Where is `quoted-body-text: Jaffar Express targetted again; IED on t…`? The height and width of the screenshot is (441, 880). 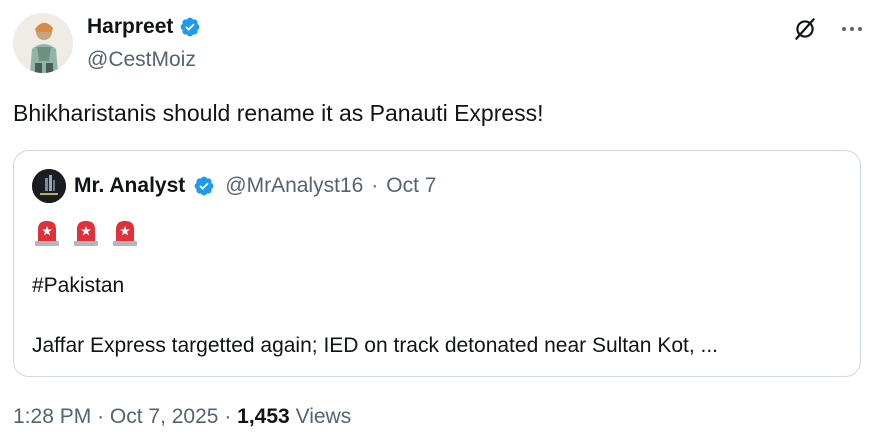 quoted-body-text: Jaffar Express targetted again; IED on t… is located at coordinates (375, 345).